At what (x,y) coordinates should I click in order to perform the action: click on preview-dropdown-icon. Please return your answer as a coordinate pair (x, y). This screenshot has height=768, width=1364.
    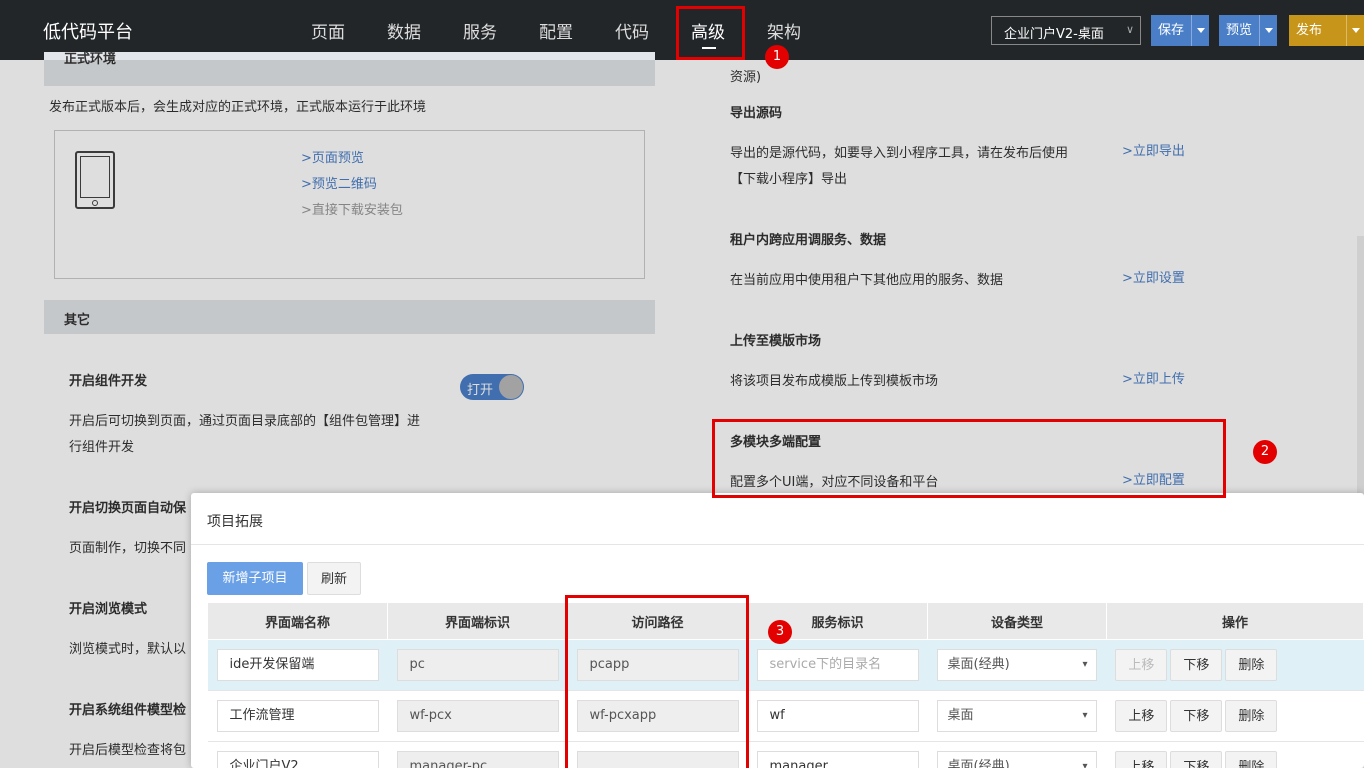
    Looking at the image, I should click on (1268, 30).